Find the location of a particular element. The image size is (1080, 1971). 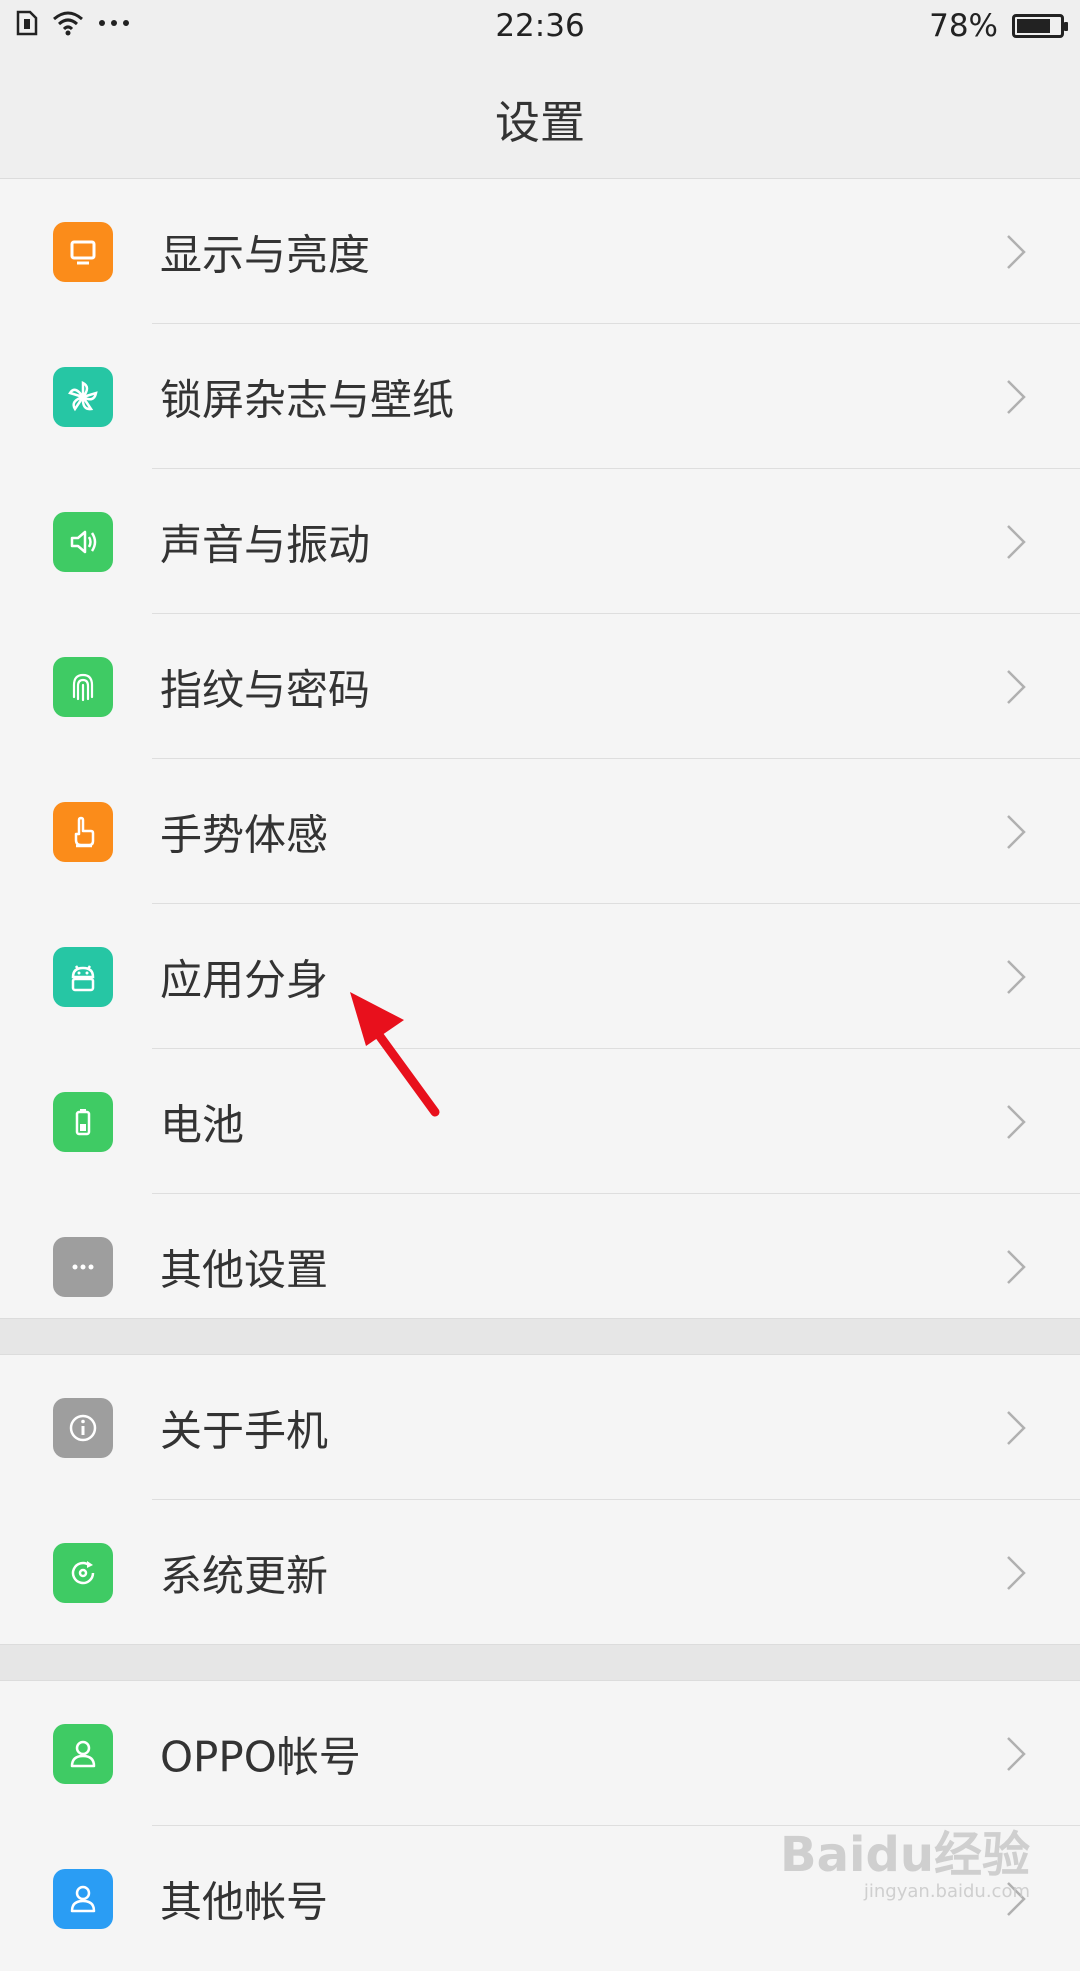

settings-item-label: 显示与亮度 is located at coordinates (265, 254).